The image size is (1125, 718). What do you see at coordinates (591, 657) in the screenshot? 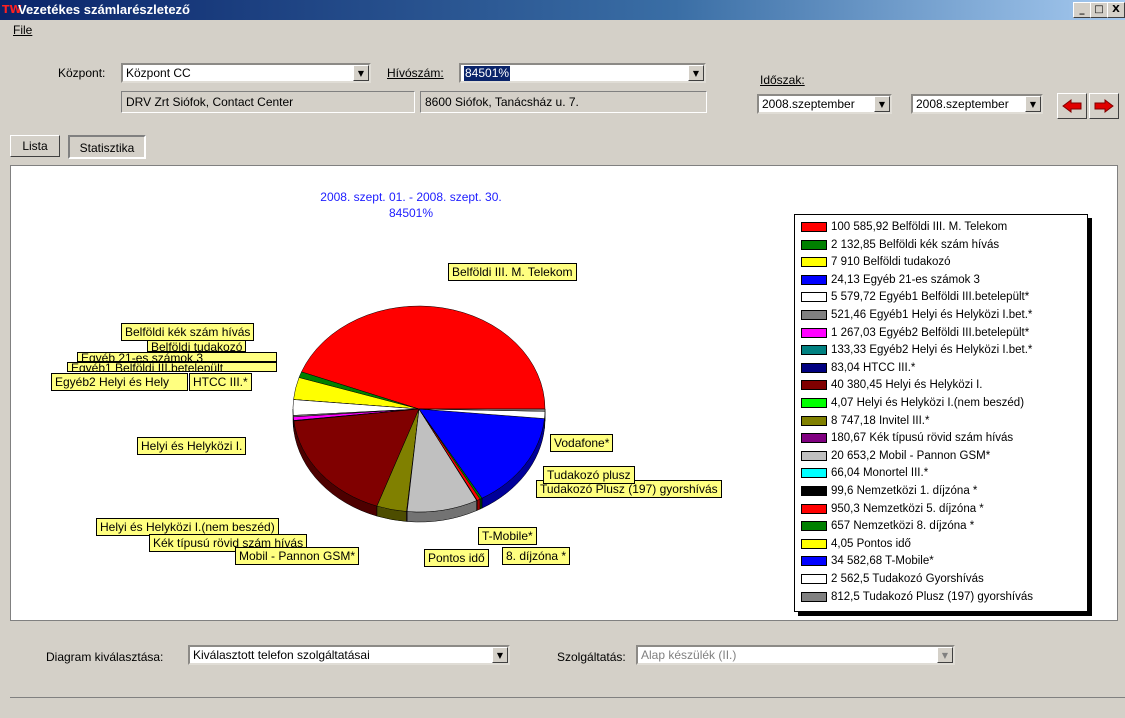
I see `szolgaltatas-label: Szolgáltatás:` at bounding box center [591, 657].